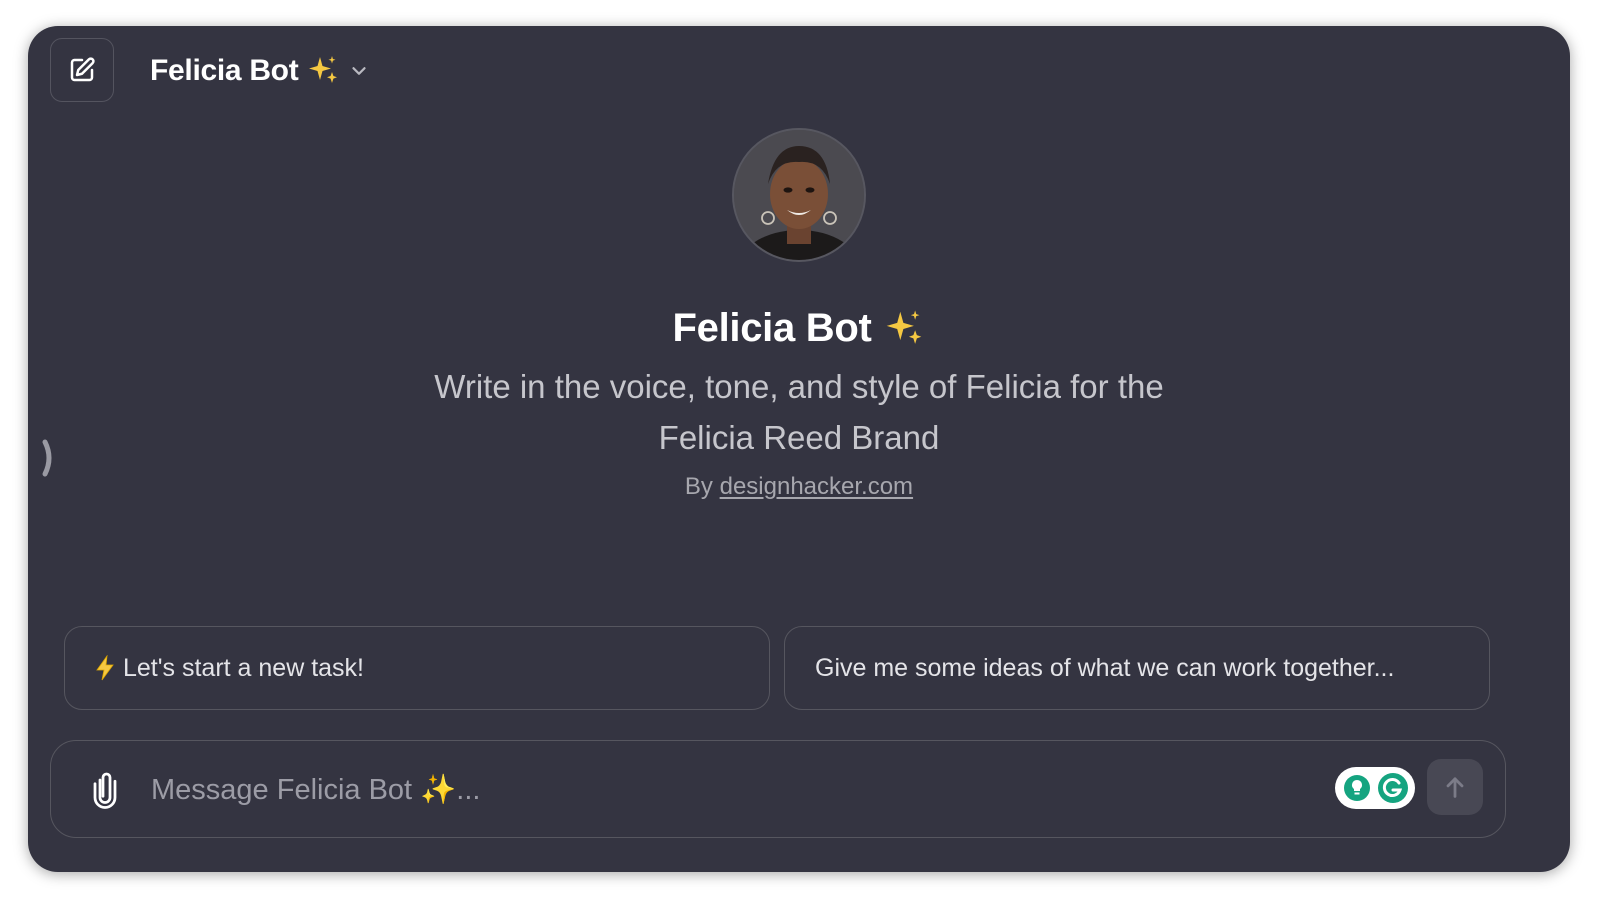  I want to click on arrow-up-icon, so click(1455, 787).